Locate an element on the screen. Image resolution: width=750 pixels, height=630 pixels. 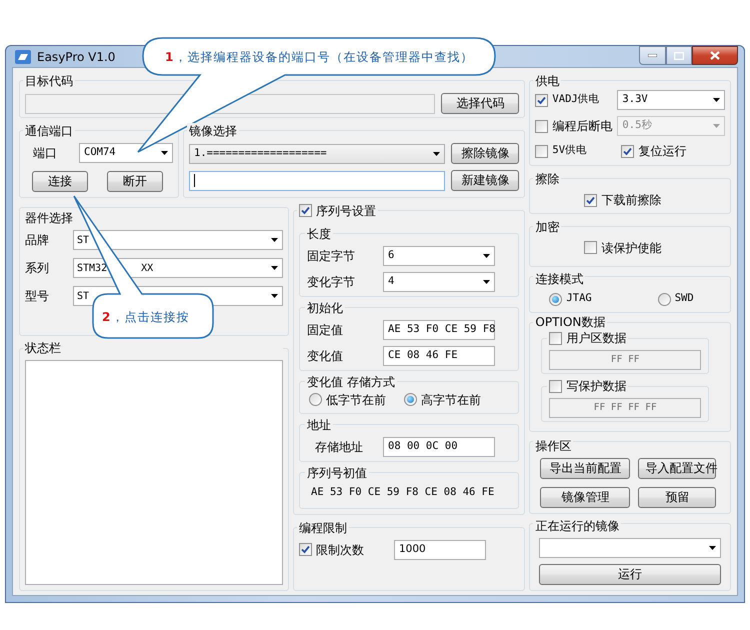
running-image-dropdown is located at coordinates (630, 548).